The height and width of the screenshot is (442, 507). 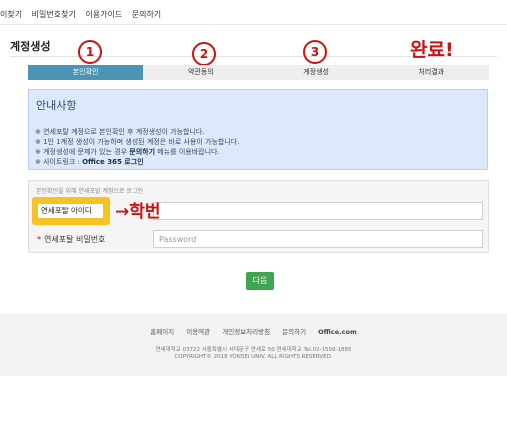 I want to click on notice-title: 안내사항, so click(x=56, y=105).